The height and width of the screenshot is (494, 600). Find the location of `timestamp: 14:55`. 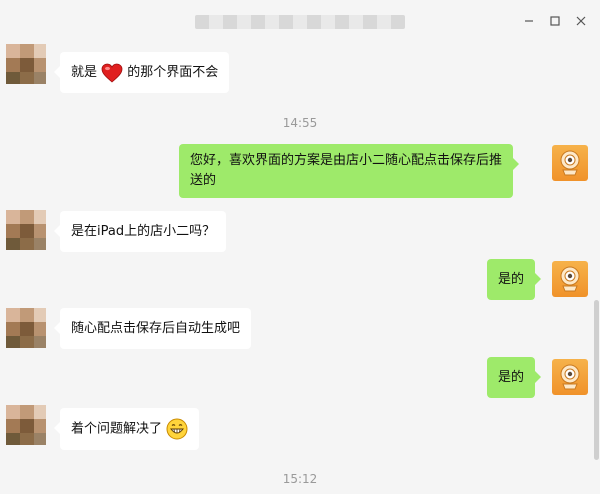

timestamp: 14:55 is located at coordinates (300, 123).